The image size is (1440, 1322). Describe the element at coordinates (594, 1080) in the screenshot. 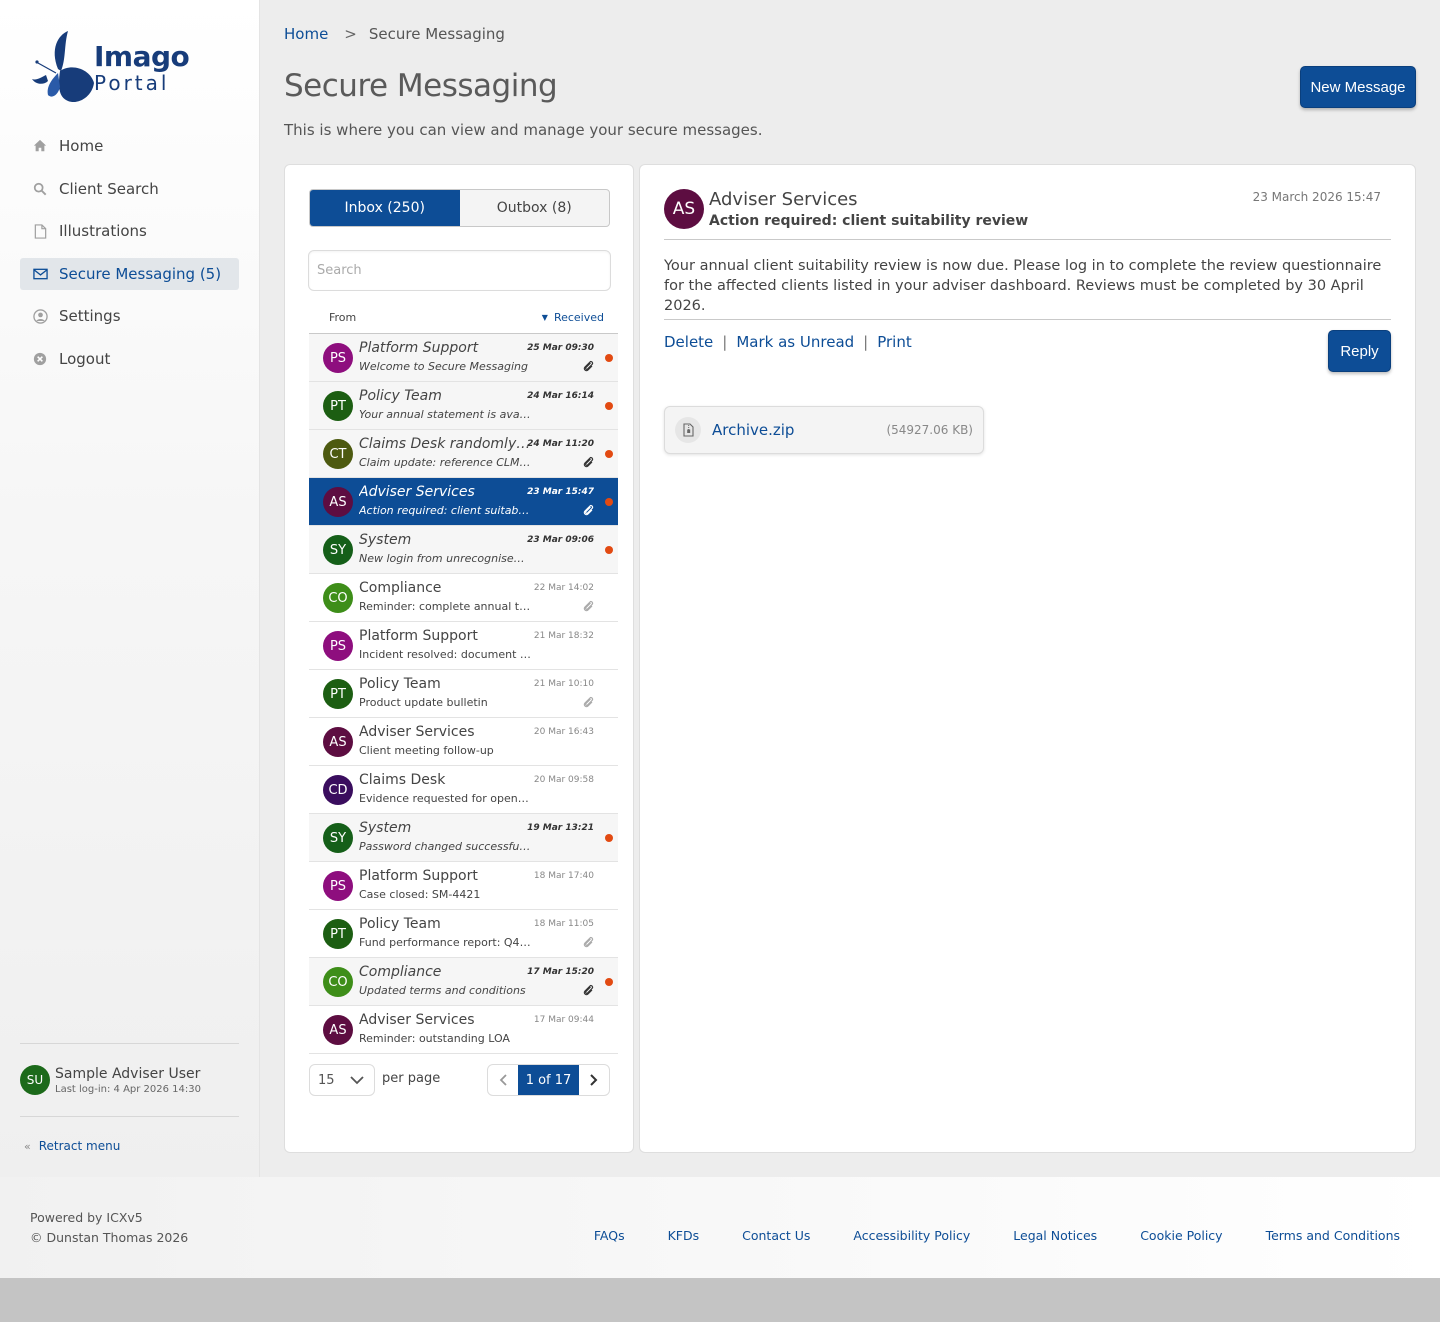

I see `next-page-button` at that location.